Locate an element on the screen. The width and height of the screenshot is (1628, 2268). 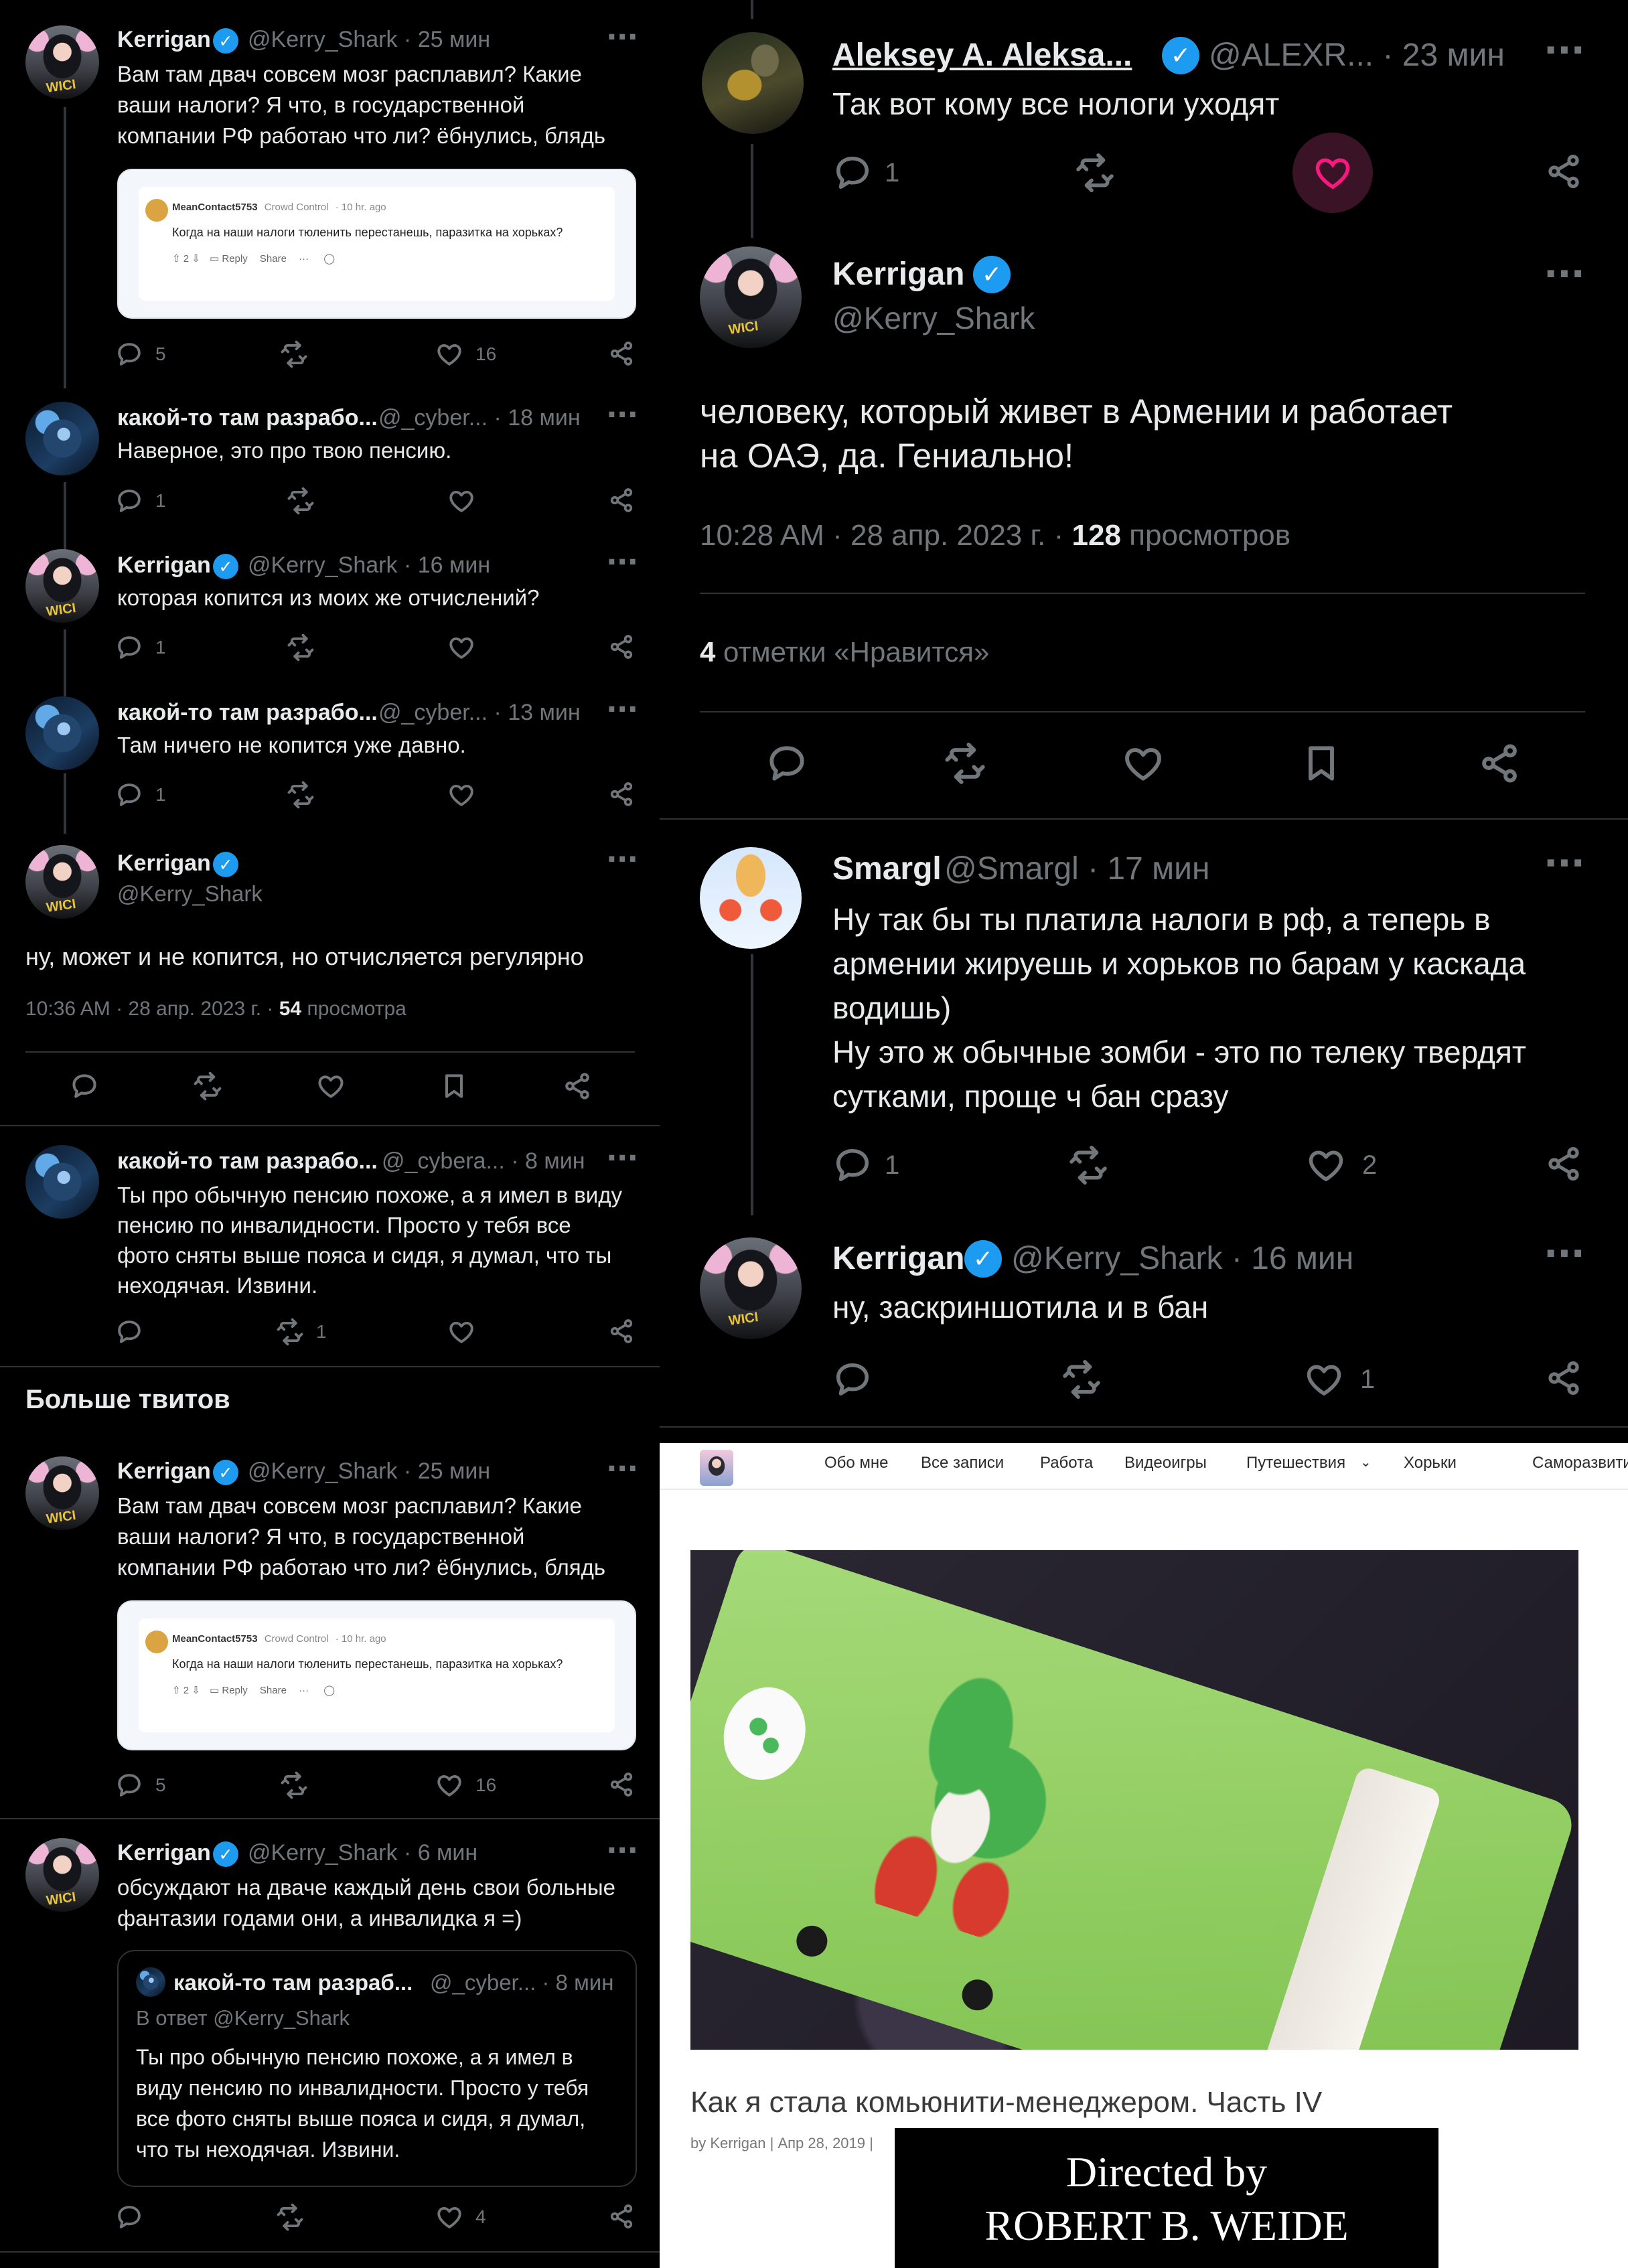
author-handle: @Kerry_Shark is located at coordinates (933, 318).